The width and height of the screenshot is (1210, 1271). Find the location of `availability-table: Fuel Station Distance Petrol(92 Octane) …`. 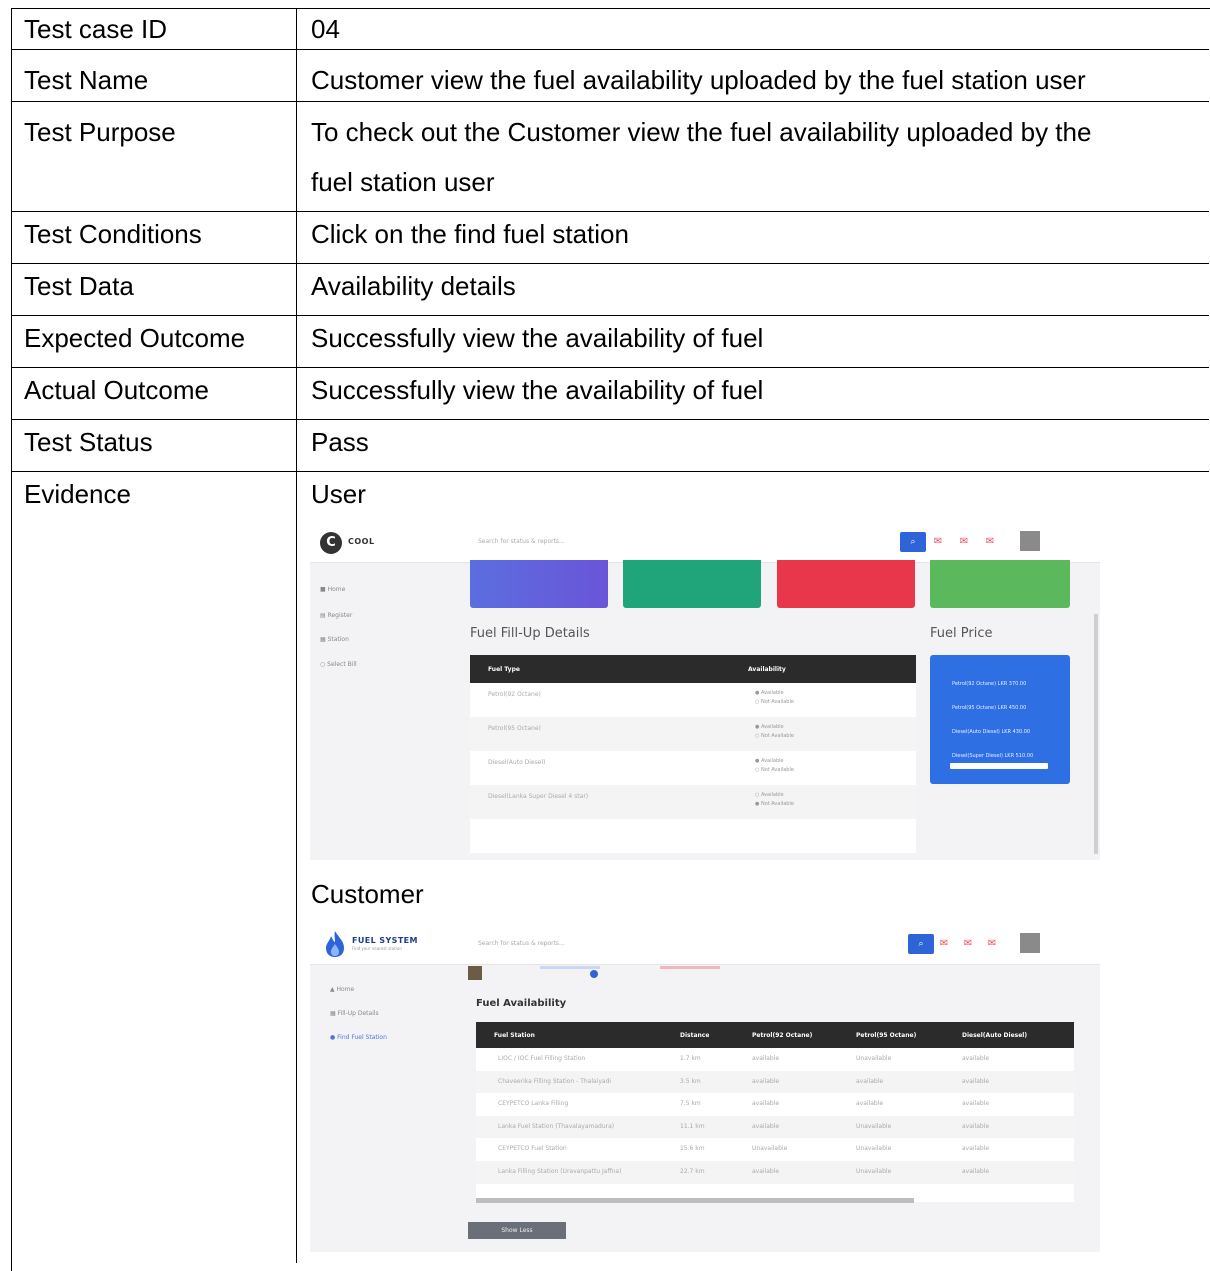

availability-table: Fuel Station Distance Petrol(92 Octane) … is located at coordinates (775, 1112).